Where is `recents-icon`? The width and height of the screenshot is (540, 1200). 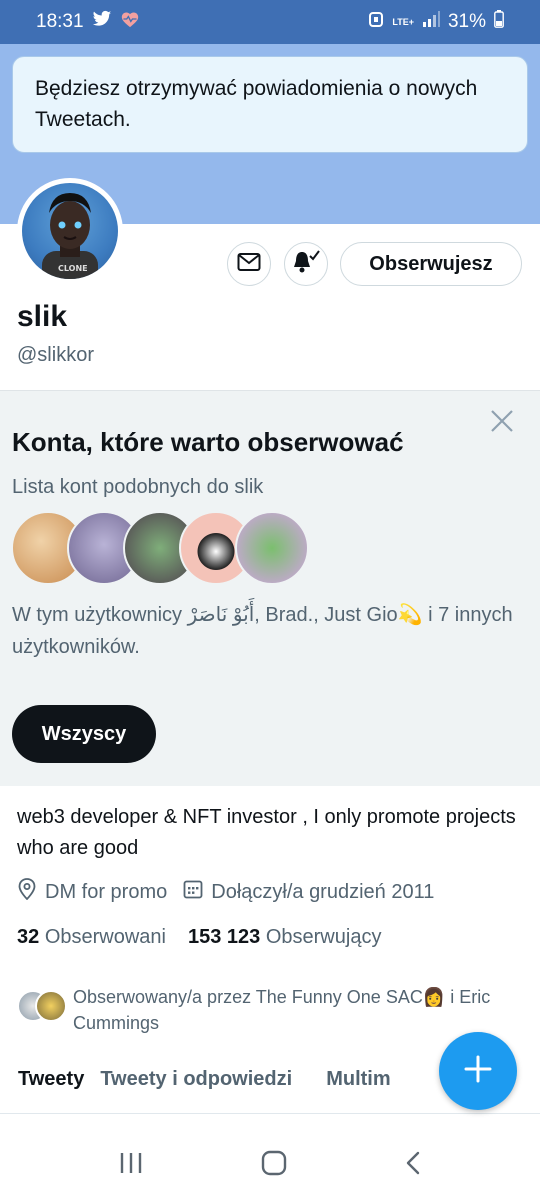 recents-icon is located at coordinates (131, 1165).